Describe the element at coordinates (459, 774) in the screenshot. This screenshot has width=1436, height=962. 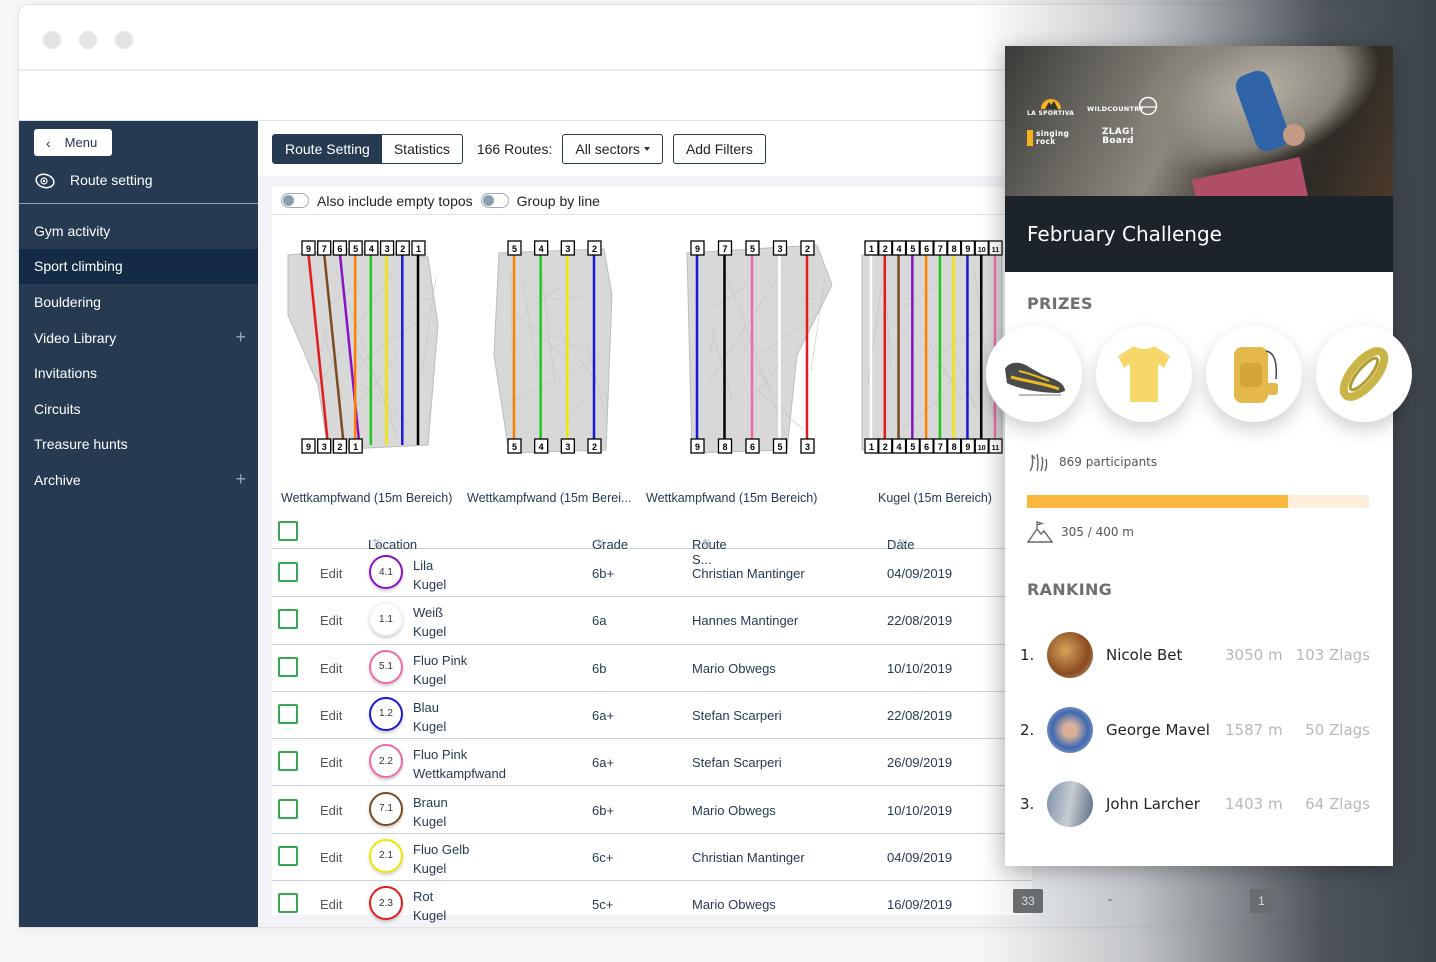
I see `route-sector: Wettkampfwand` at that location.